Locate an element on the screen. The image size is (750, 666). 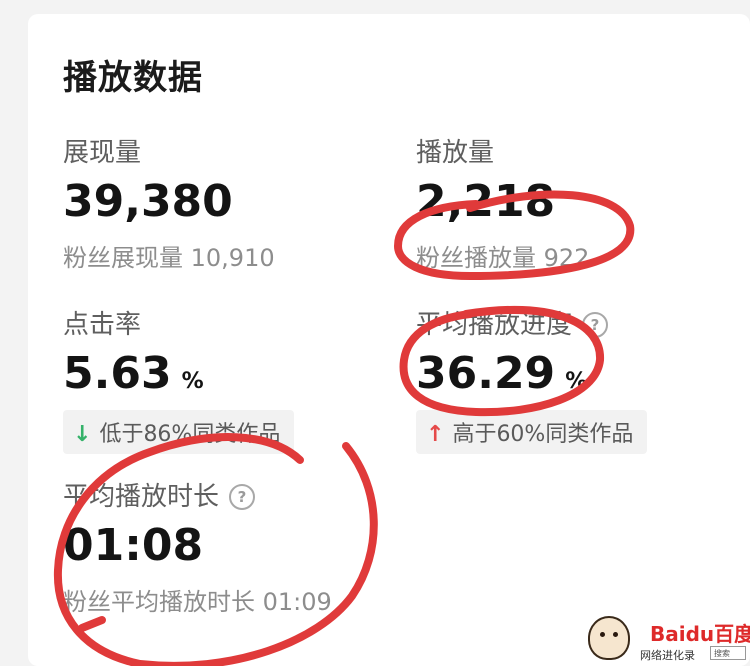
metric-value: 36.29% is located at coordinates (531, 374).